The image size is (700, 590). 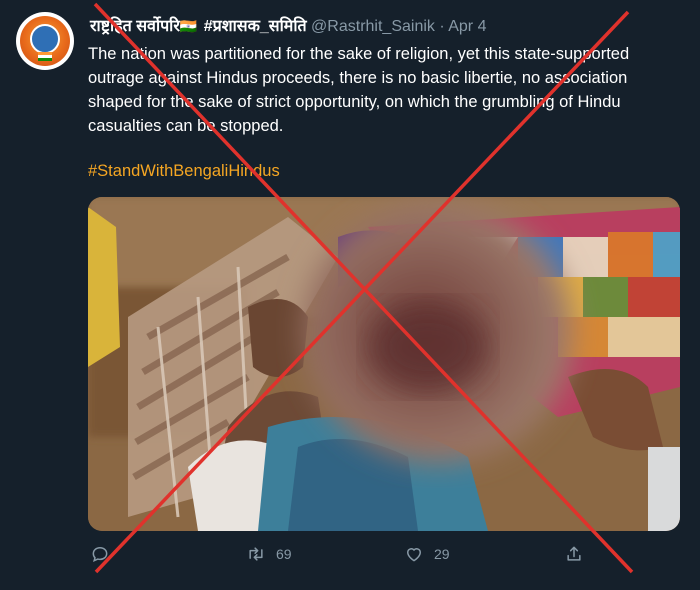 What do you see at coordinates (427, 554) in the screenshot?
I see `like-button: 29` at bounding box center [427, 554].